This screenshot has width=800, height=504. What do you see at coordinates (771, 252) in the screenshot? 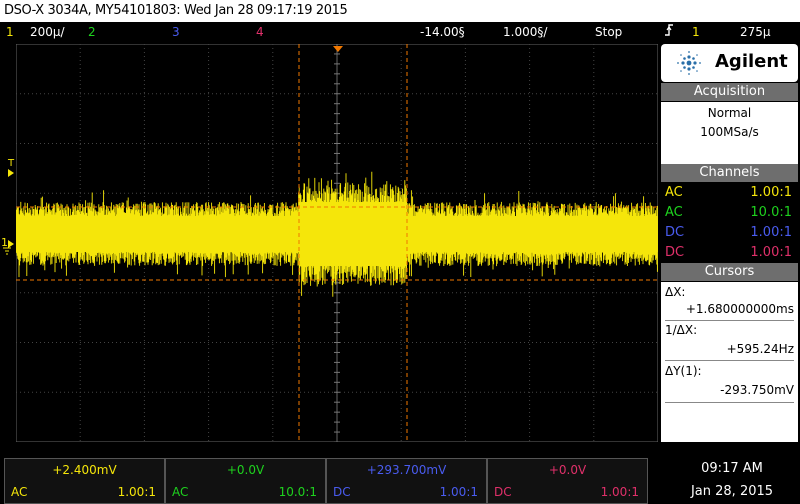
I see `ch4-probe: 1.00:1` at bounding box center [771, 252].